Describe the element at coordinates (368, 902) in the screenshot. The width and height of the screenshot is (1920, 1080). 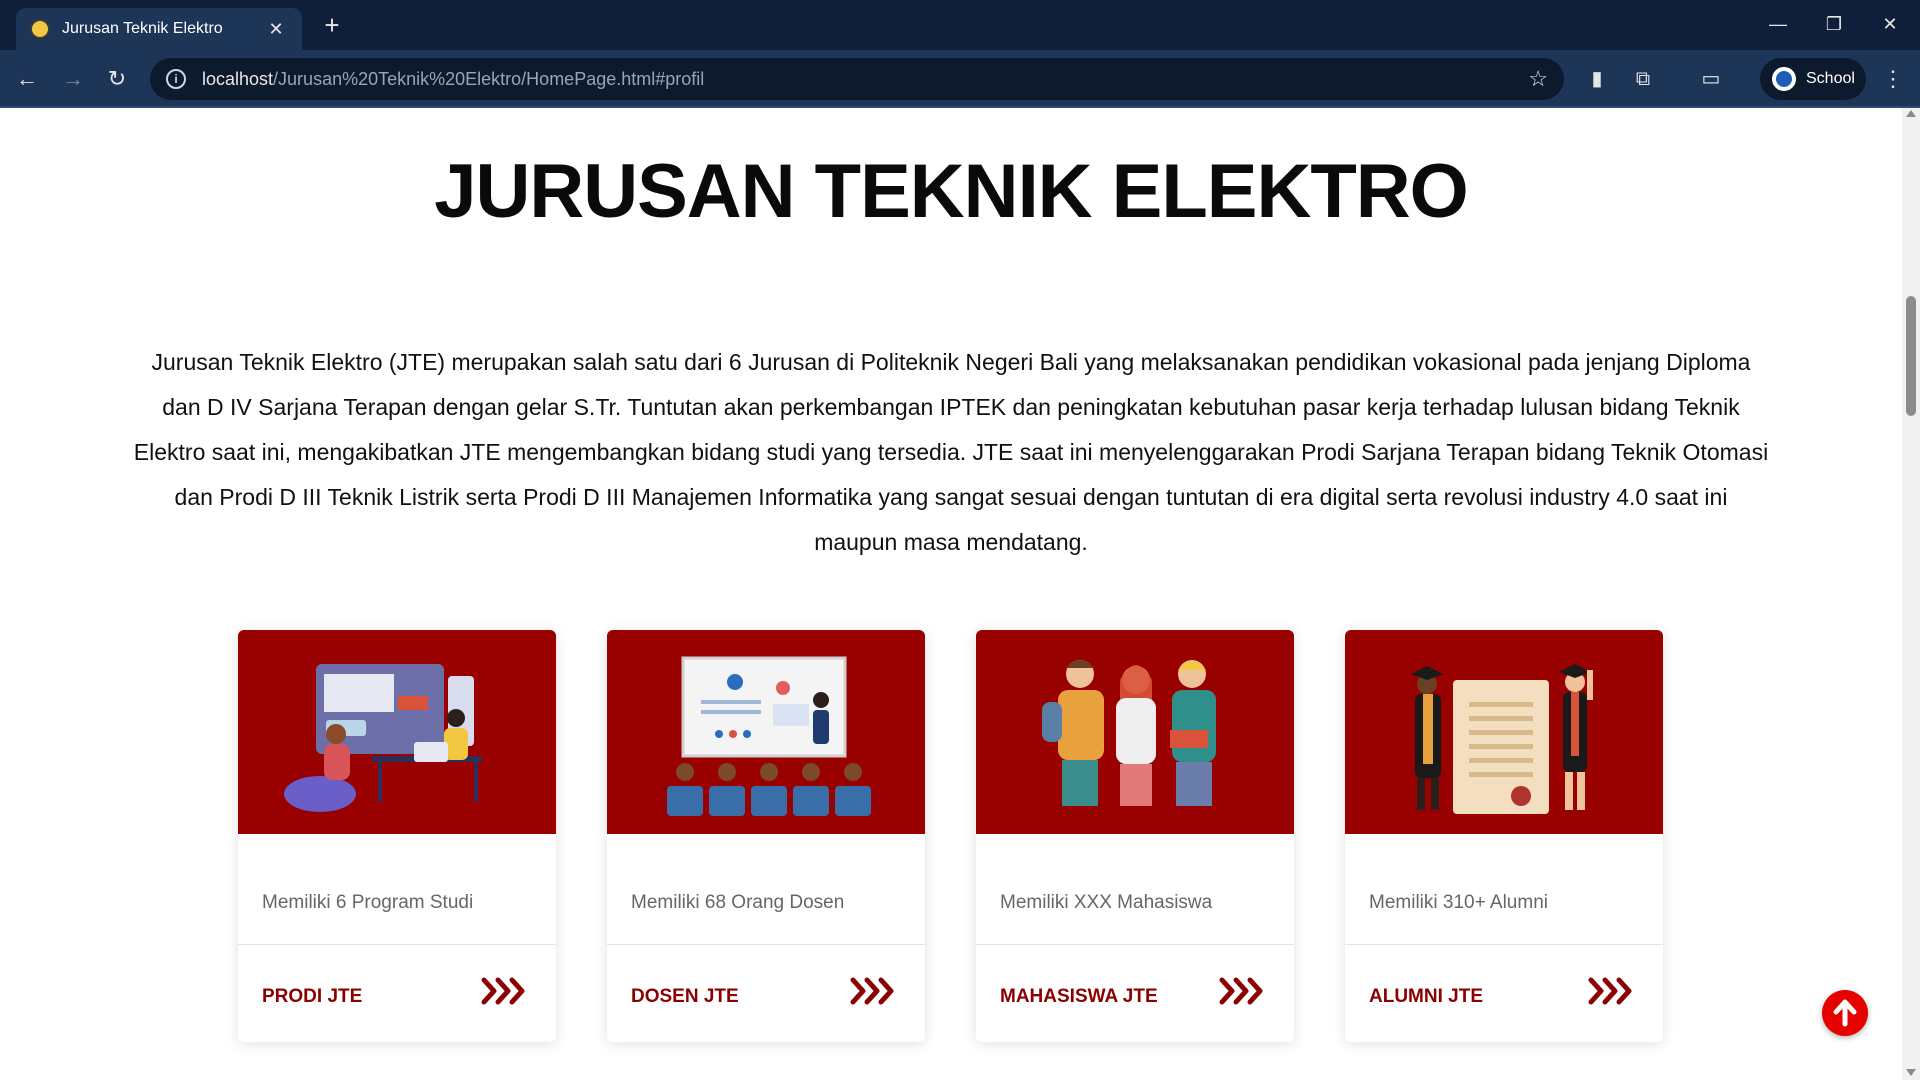
I see `card-text: Memiliki 6 Program Studi` at that location.